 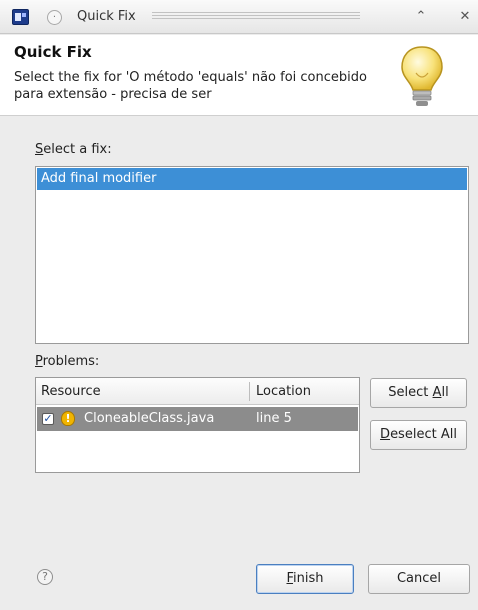 I want to click on row-location: line 5, so click(x=274, y=418).